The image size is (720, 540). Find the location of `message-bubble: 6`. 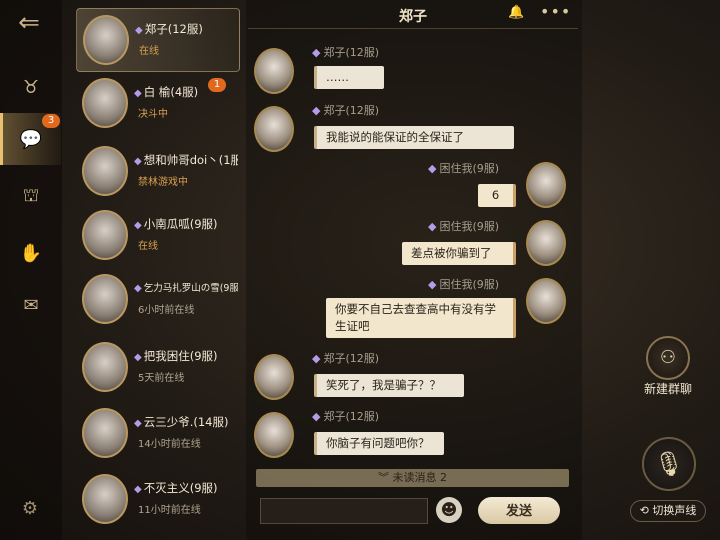

message-bubble: 6 is located at coordinates (497, 195).